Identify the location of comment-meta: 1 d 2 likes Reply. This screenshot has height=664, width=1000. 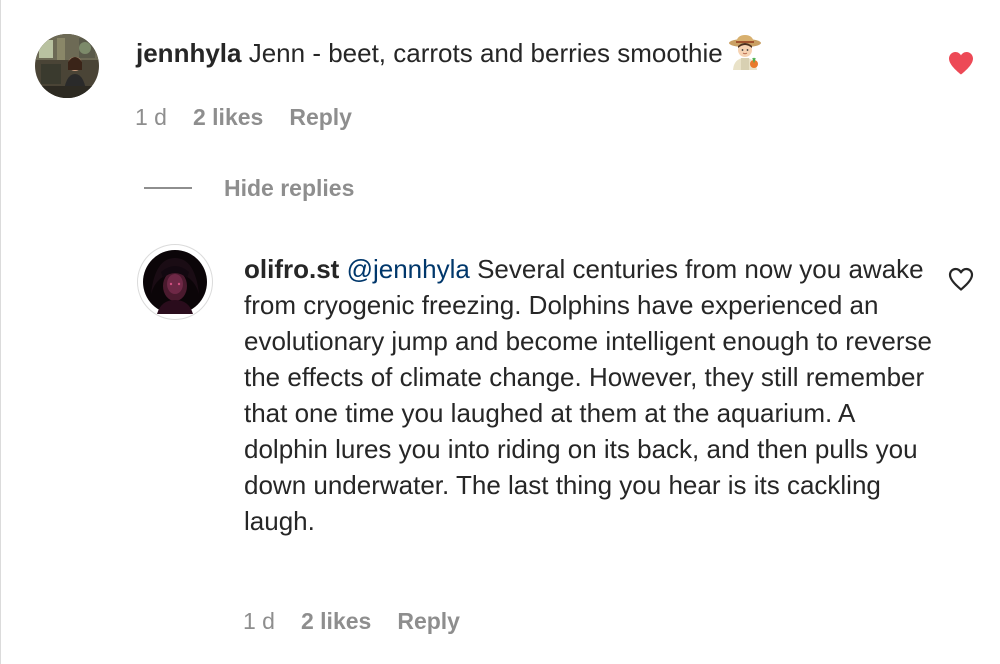
(243, 117).